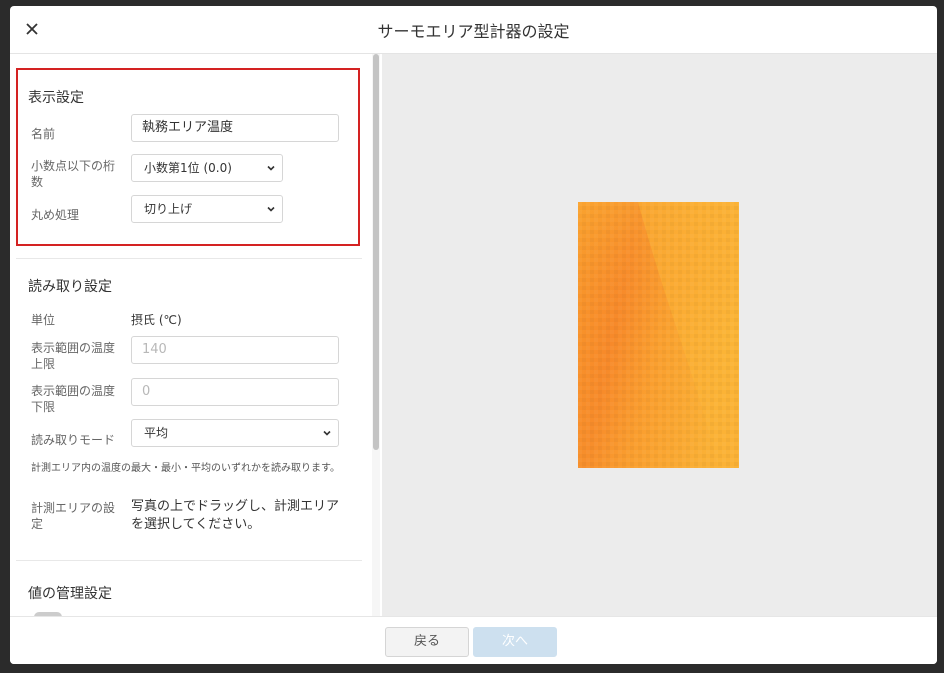  I want to click on lower-limit-label: 表示範囲の温度下限, so click(73, 399).